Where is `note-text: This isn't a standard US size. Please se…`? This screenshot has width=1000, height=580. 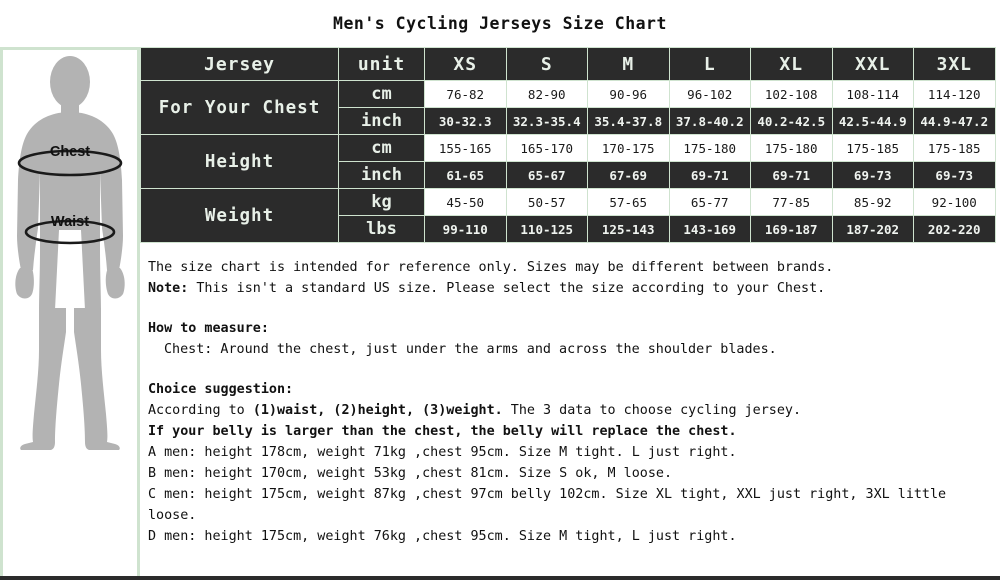 note-text: This isn't a standard US size. Please se… is located at coordinates (507, 288).